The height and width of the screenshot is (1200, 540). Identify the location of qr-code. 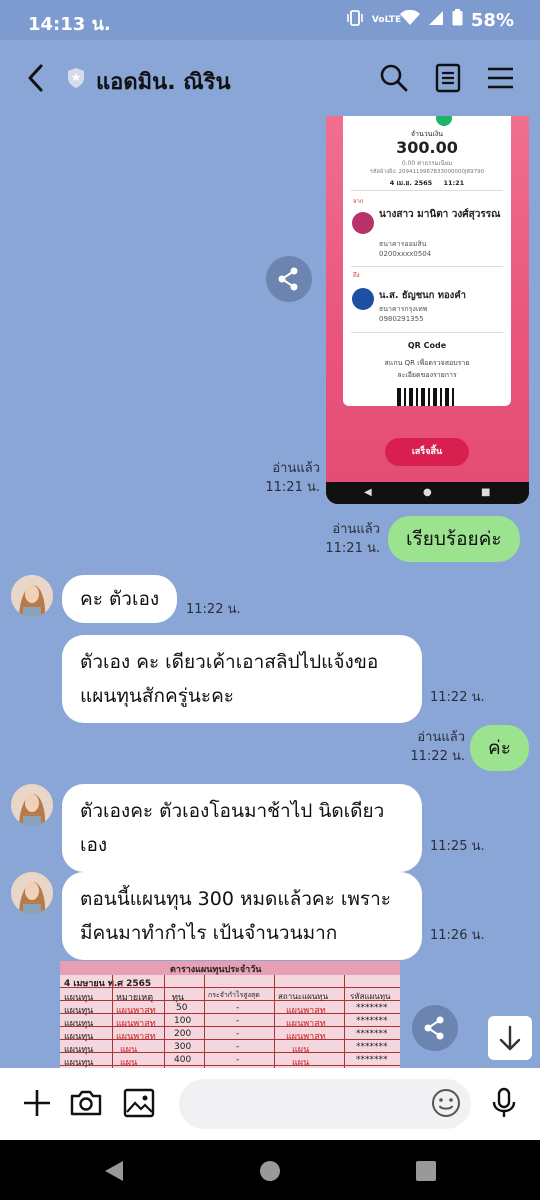
(427, 397).